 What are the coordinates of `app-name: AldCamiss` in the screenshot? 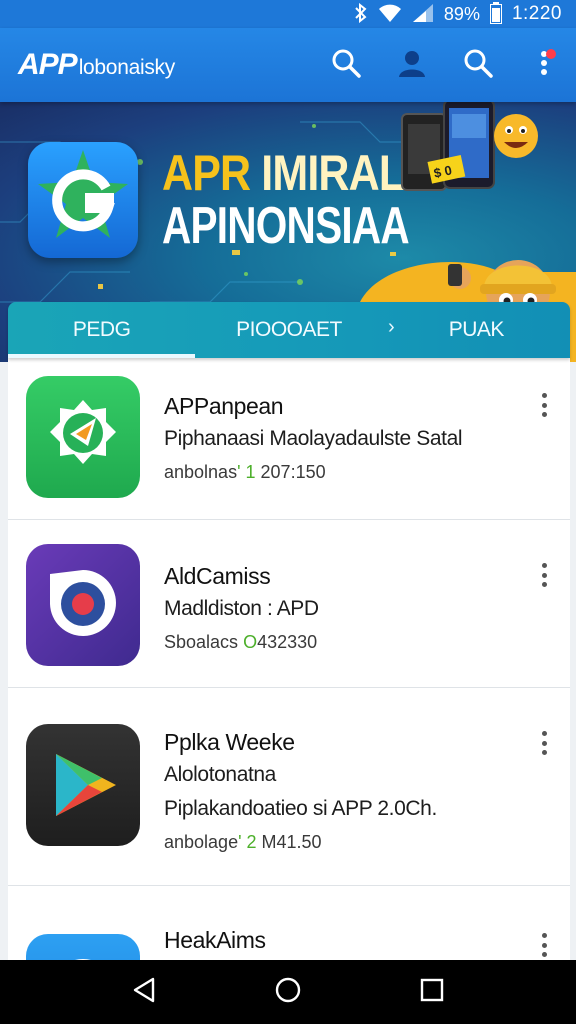 It's located at (217, 576).